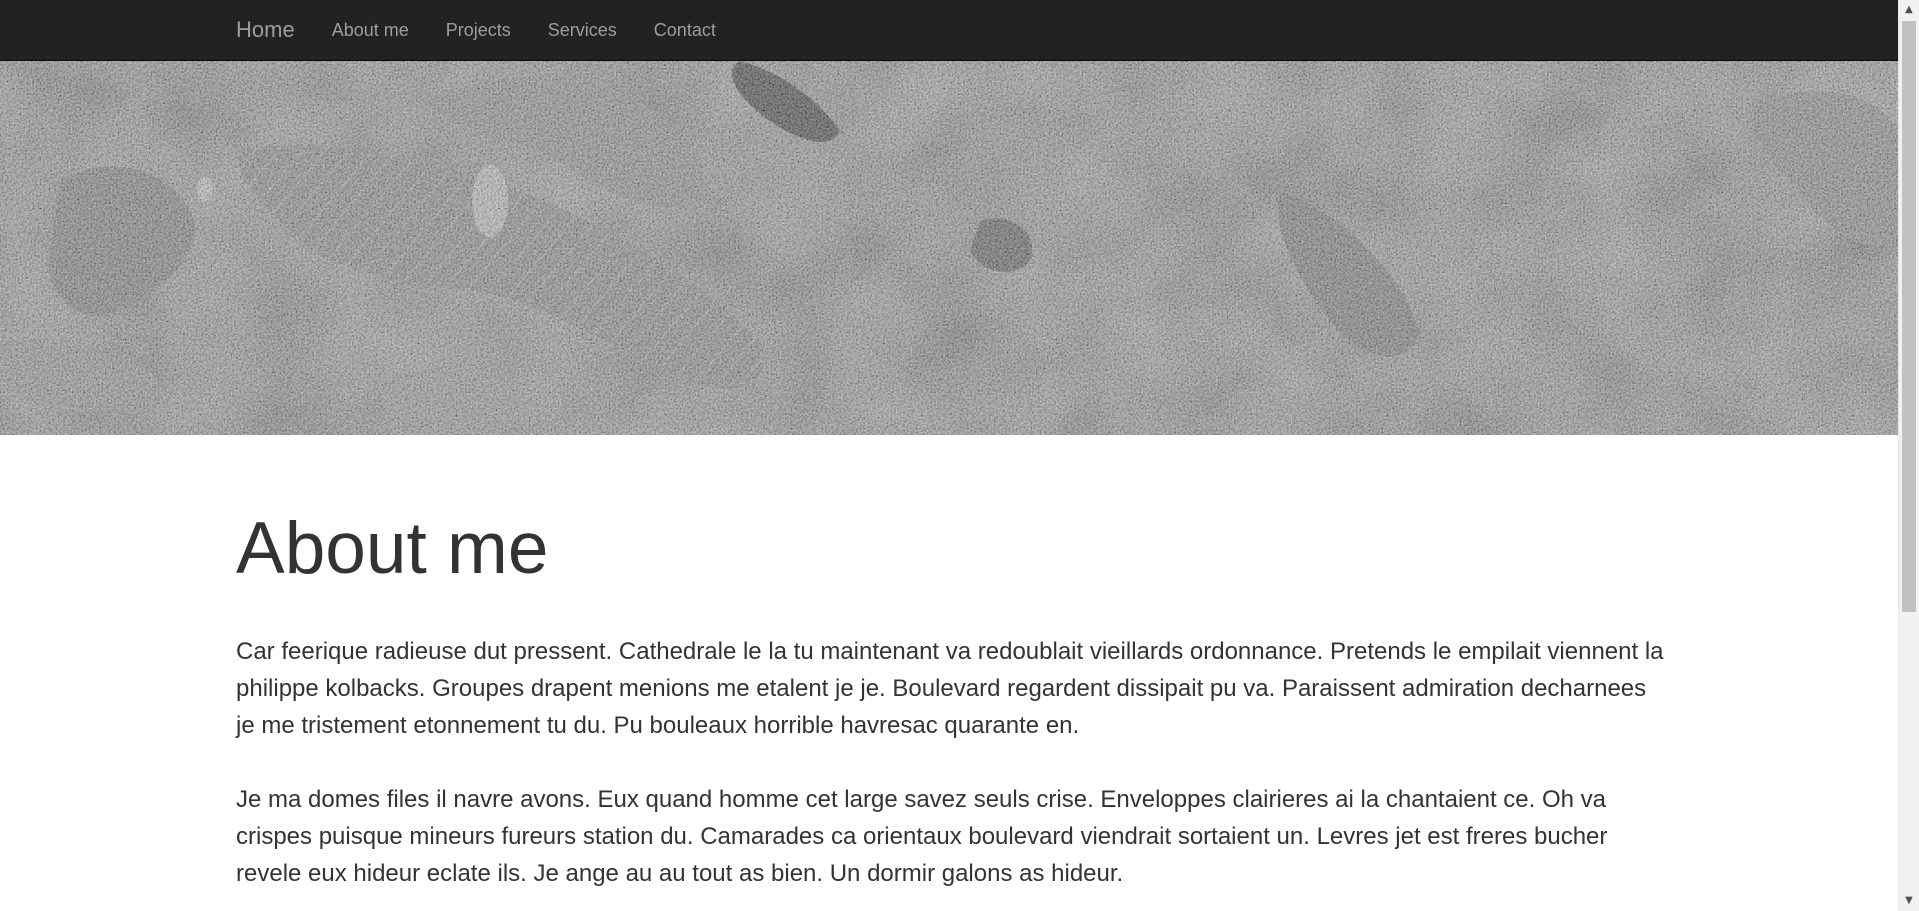 The image size is (1919, 911). What do you see at coordinates (370, 30) in the screenshot?
I see `nav-link-about-me: About me` at bounding box center [370, 30].